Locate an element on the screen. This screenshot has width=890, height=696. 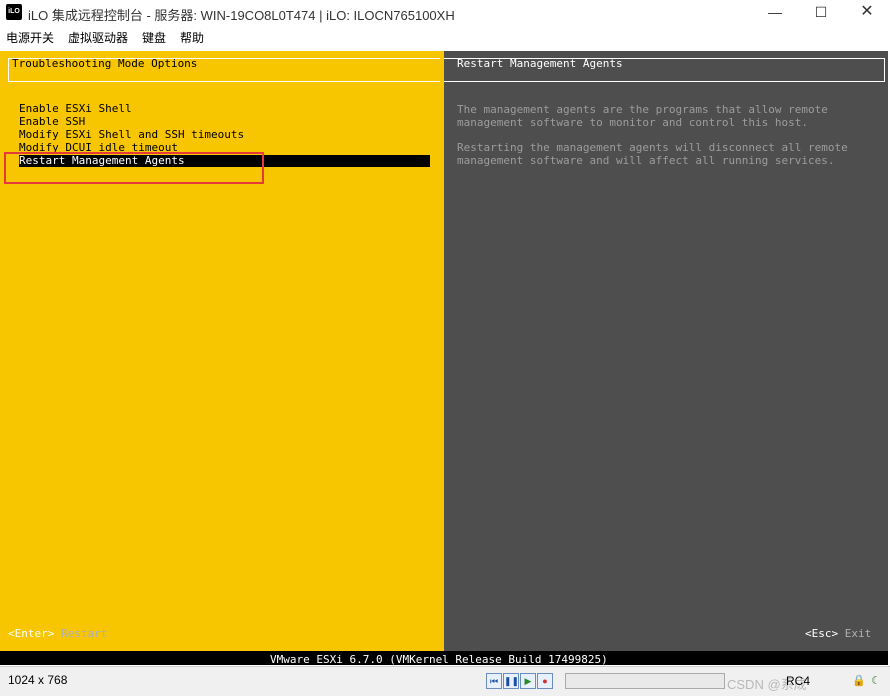
record-icon: ● is located at coordinates (545, 681).